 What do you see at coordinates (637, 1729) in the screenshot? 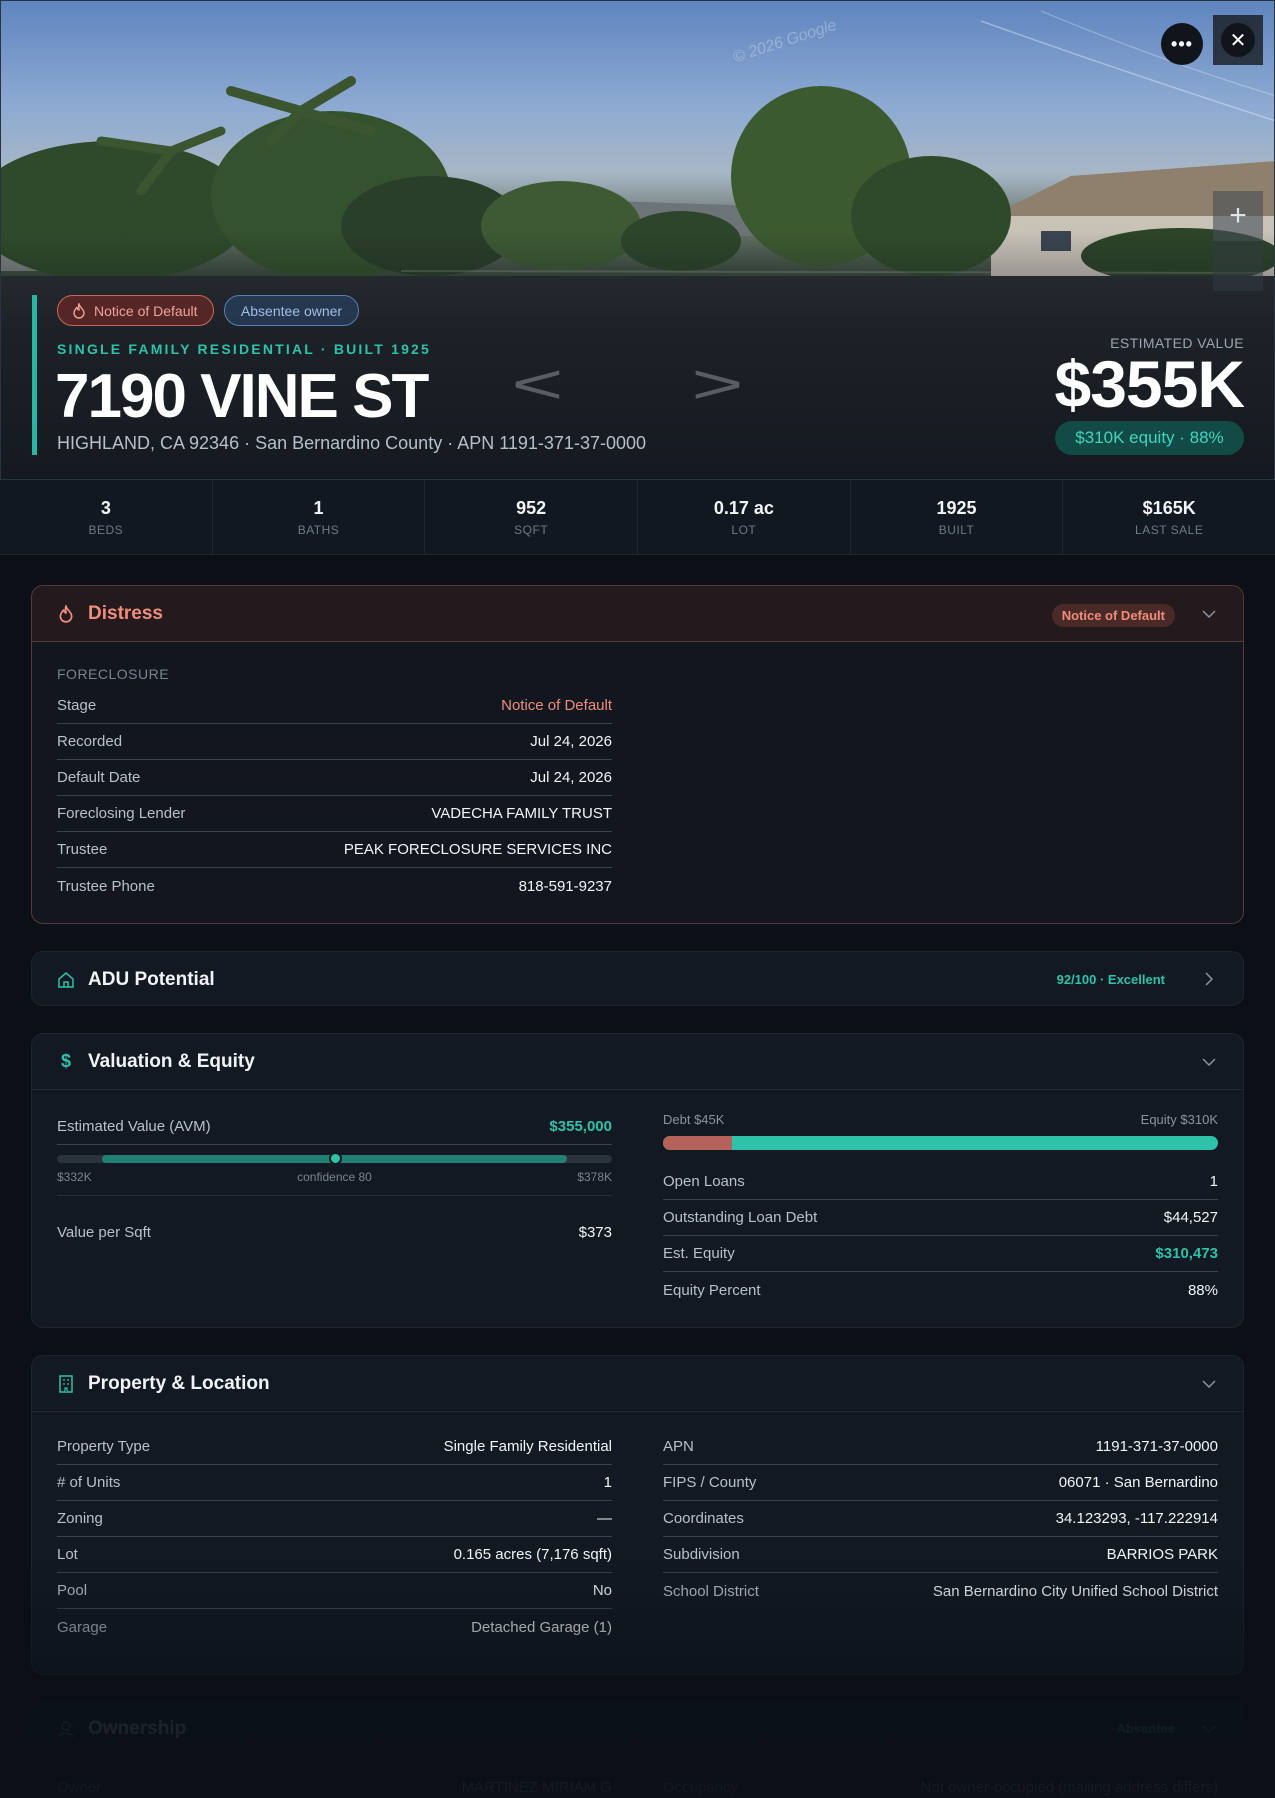
I see `ownership-header: Ownership Absentee` at bounding box center [637, 1729].